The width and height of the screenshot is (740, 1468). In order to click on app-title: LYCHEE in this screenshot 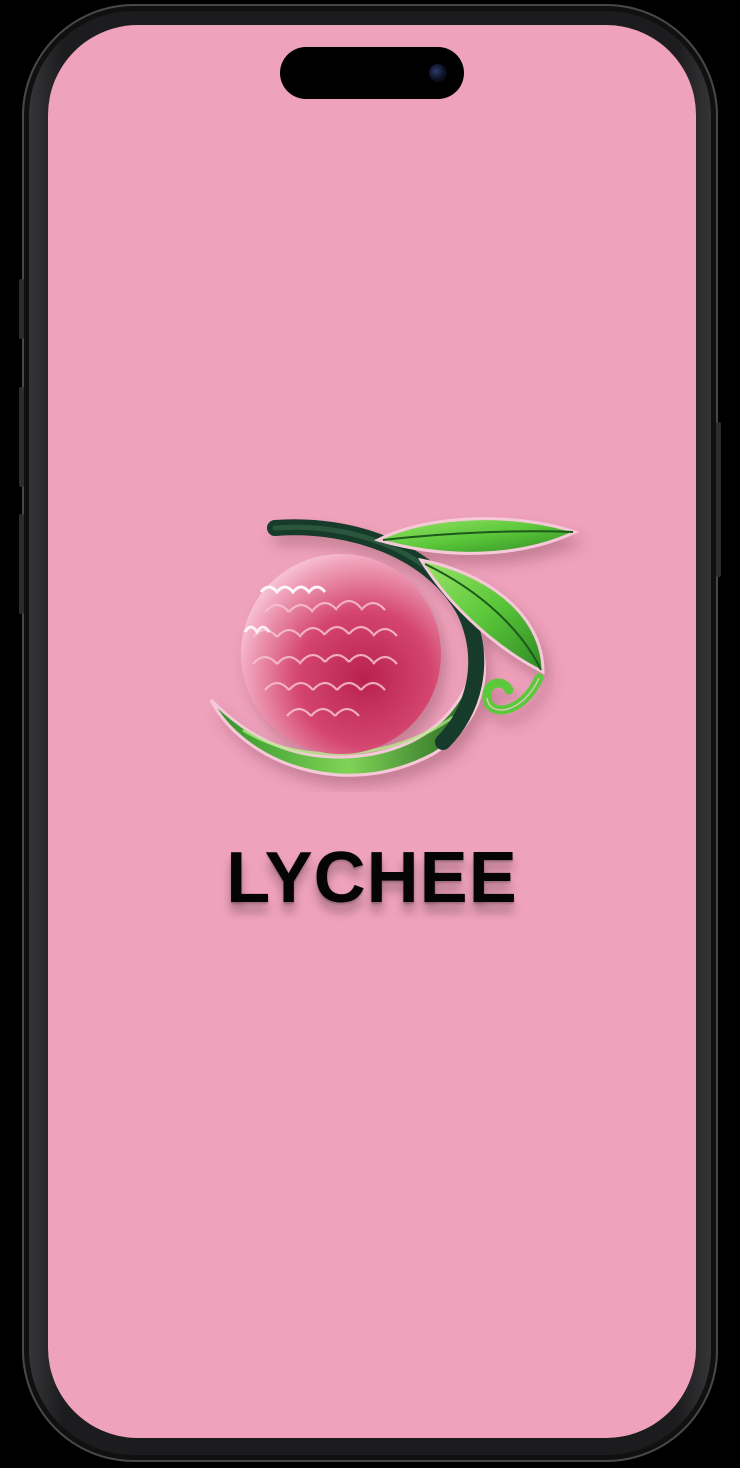, I will do `click(372, 878)`.